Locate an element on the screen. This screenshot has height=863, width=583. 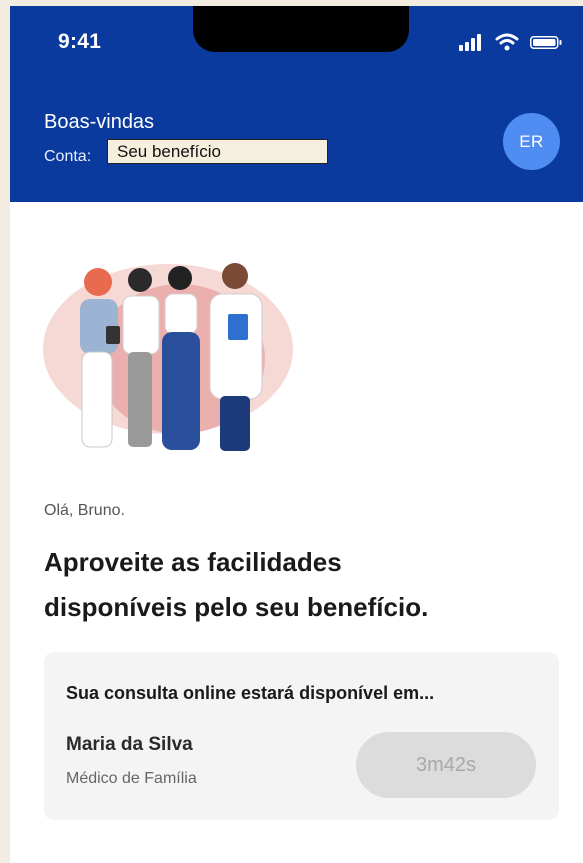
doctor-name: Maria da Silva is located at coordinates (129, 744).